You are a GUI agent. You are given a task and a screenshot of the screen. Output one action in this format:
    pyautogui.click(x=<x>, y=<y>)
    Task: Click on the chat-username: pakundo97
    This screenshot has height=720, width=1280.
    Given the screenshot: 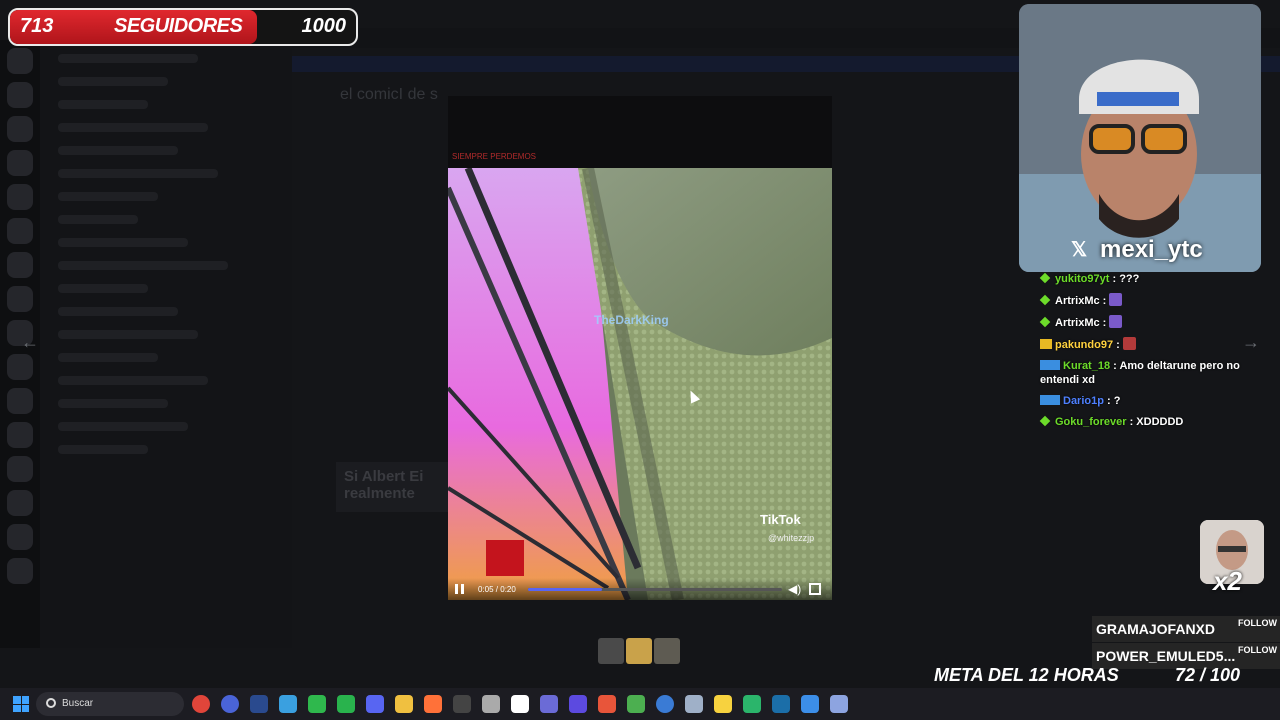 What is the action you would take?
    pyautogui.click(x=1084, y=345)
    